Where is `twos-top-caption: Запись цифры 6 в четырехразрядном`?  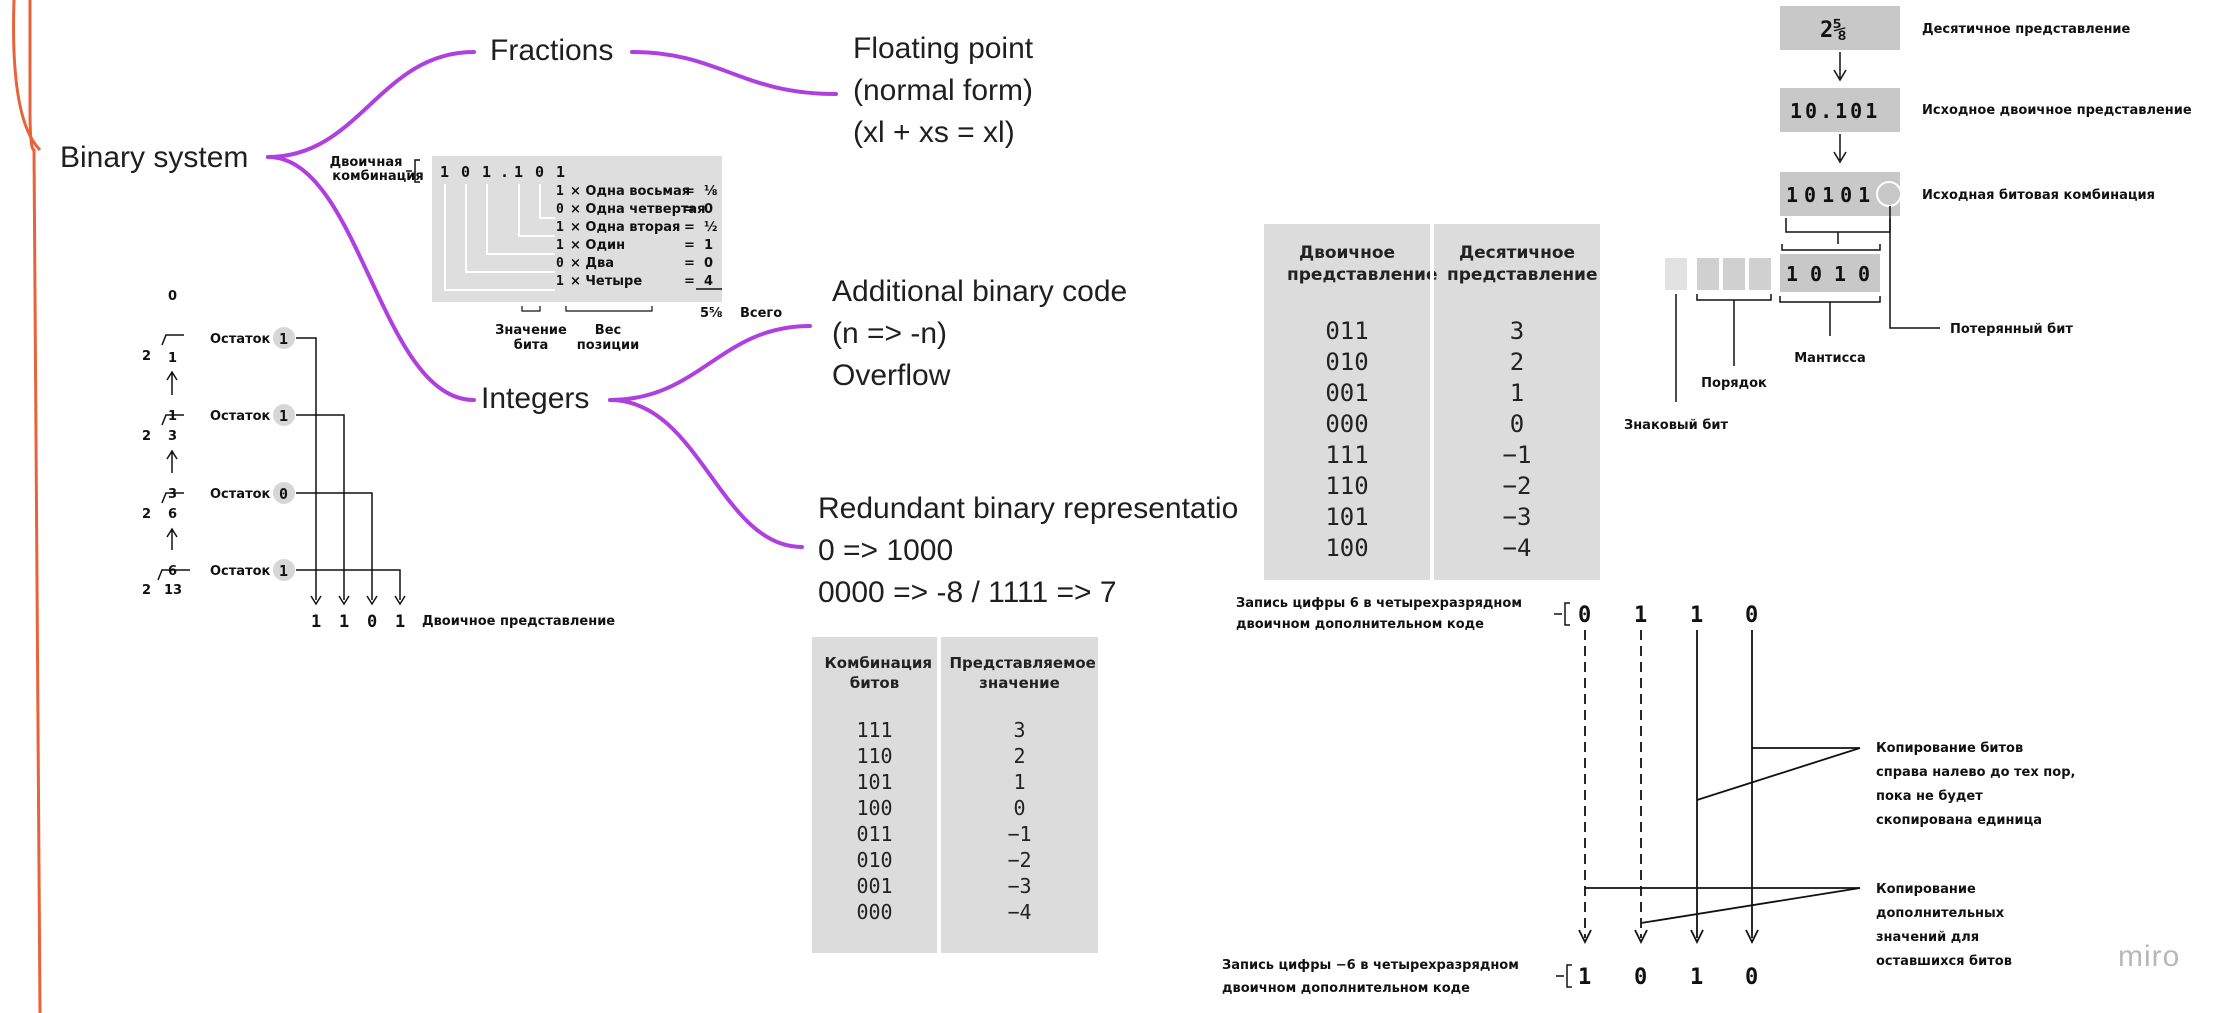
twos-top-caption: Запись цифры 6 в четырехразрядном is located at coordinates (1379, 603).